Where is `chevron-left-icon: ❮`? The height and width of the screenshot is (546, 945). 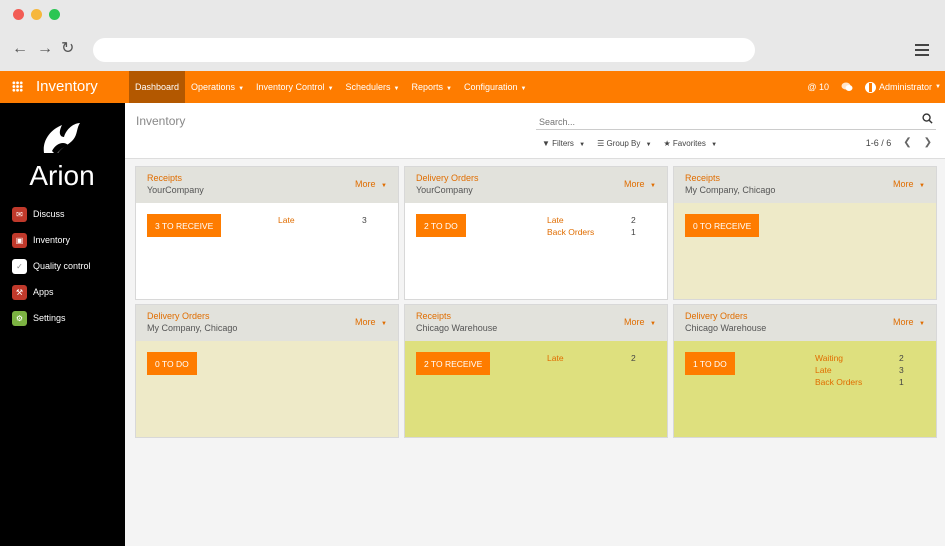
chevron-left-icon: ❮ is located at coordinates (907, 142).